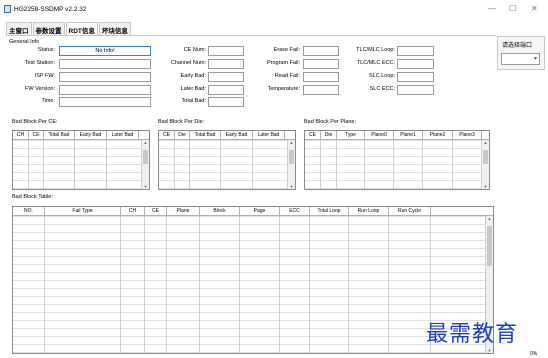  Describe the element at coordinates (287, 76) in the screenshot. I see `read-fail-label: Read Fail:` at that location.